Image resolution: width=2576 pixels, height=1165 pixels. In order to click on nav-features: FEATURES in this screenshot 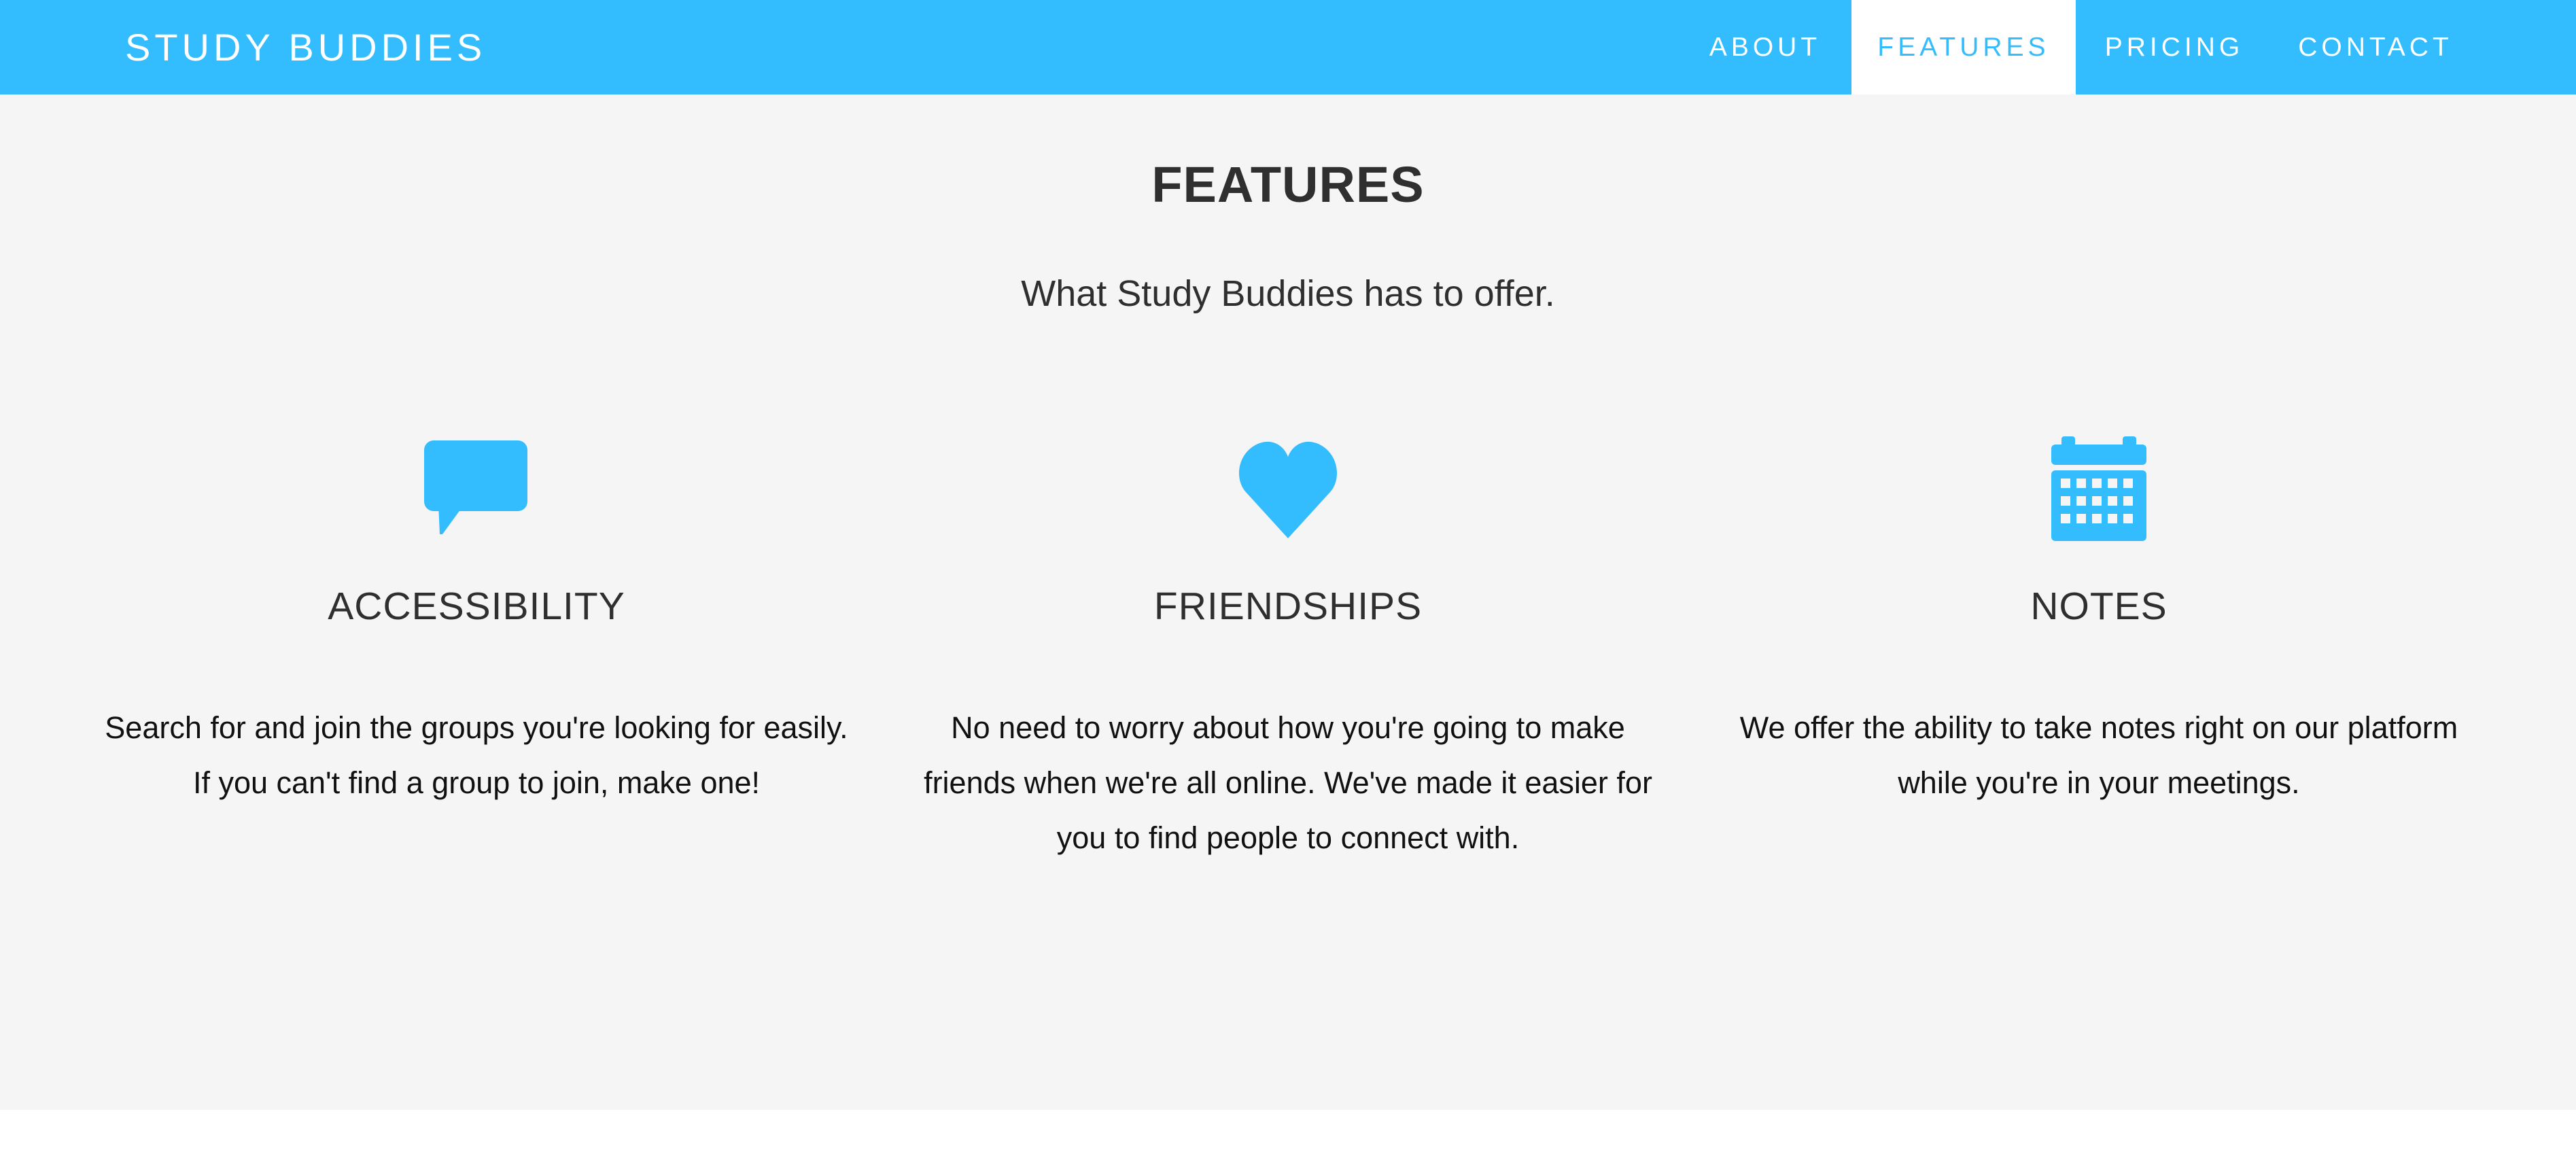, I will do `click(1963, 47)`.